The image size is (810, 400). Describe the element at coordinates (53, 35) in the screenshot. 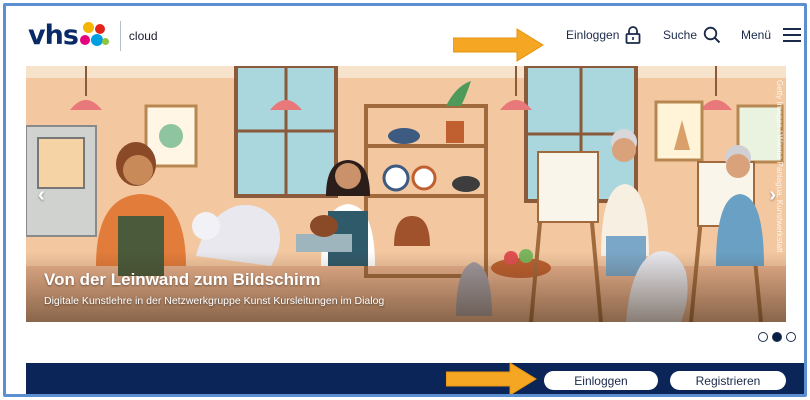

I see `logo-wordmark: vhs` at that location.